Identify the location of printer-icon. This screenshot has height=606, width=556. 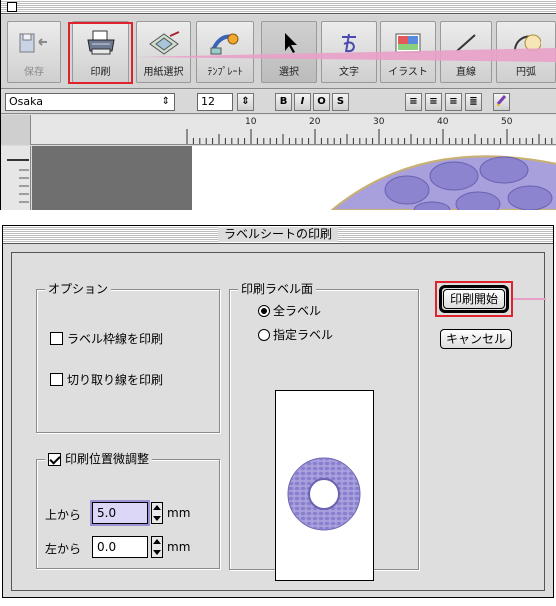
(101, 43).